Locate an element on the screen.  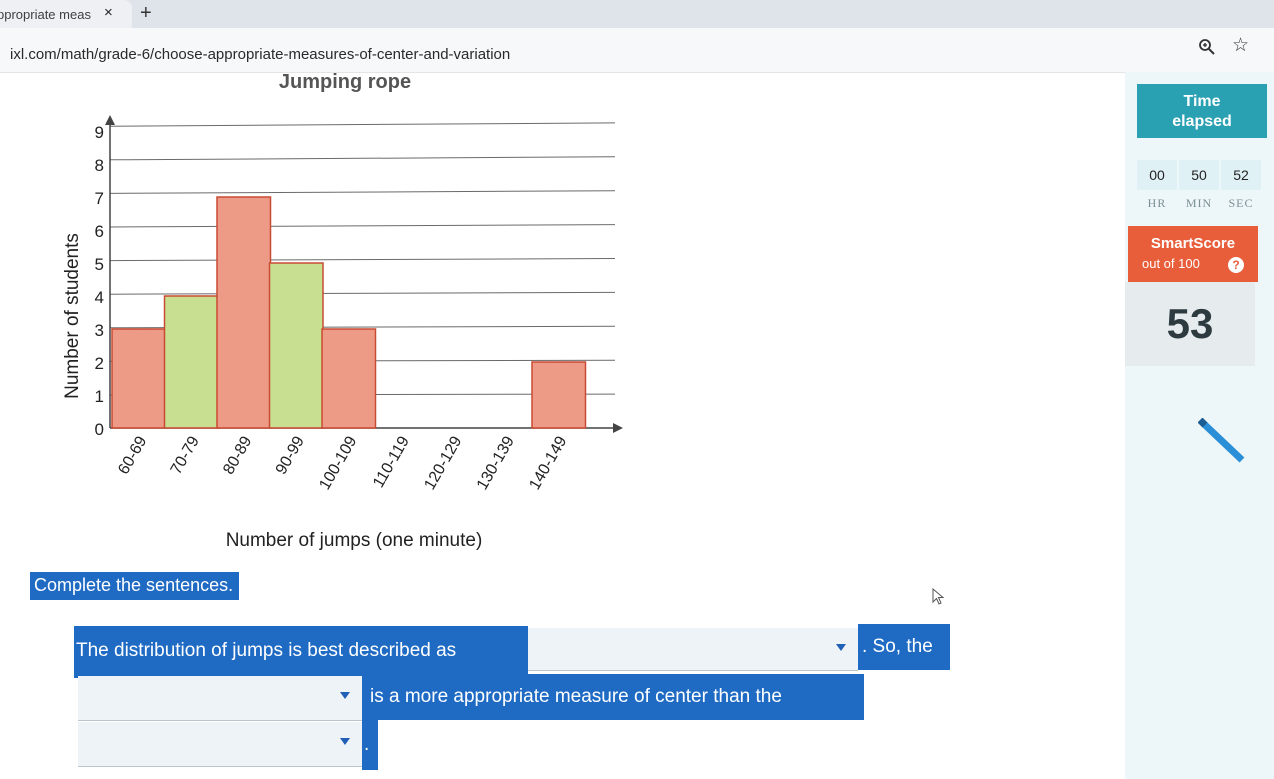
x-tick-label: 140-149 is located at coordinates (548, 462).